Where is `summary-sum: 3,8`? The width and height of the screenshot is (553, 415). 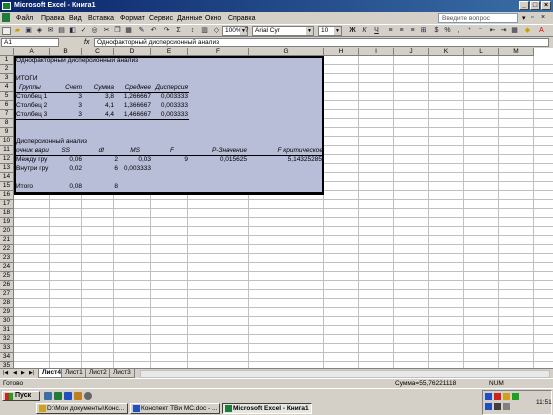
summary-sum: 3,8 is located at coordinates (98, 97).